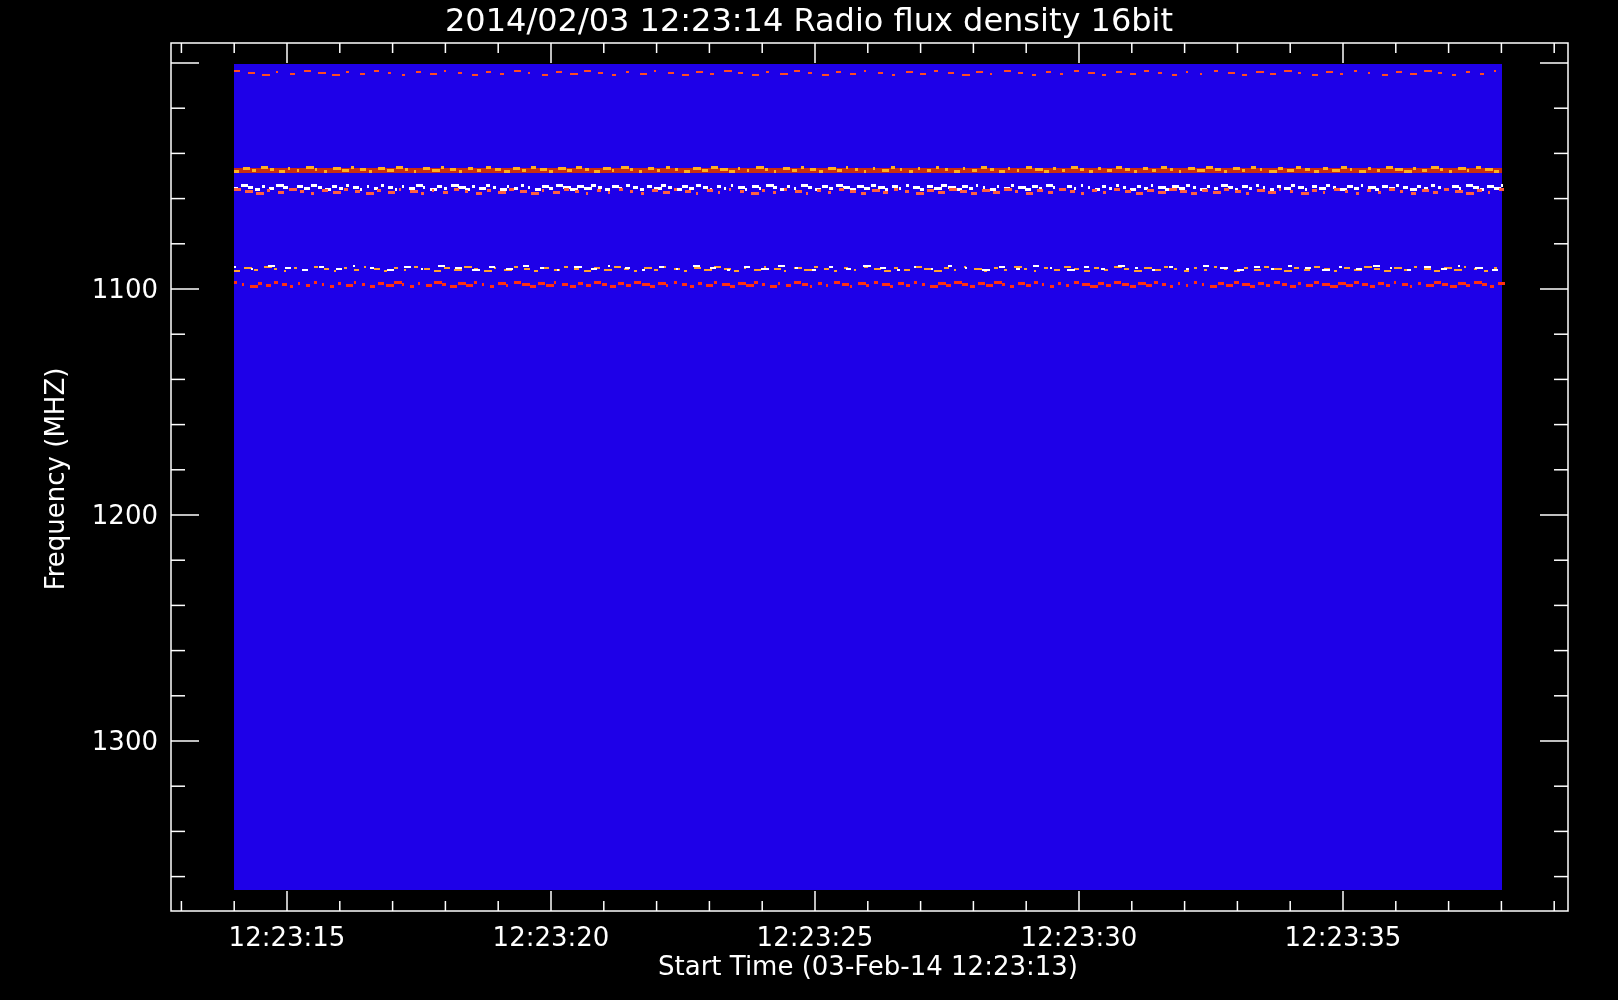 This screenshot has width=1618, height=1000. Describe the element at coordinates (815, 937) in the screenshot. I see `x-tick-label: 12:23:25` at that location.